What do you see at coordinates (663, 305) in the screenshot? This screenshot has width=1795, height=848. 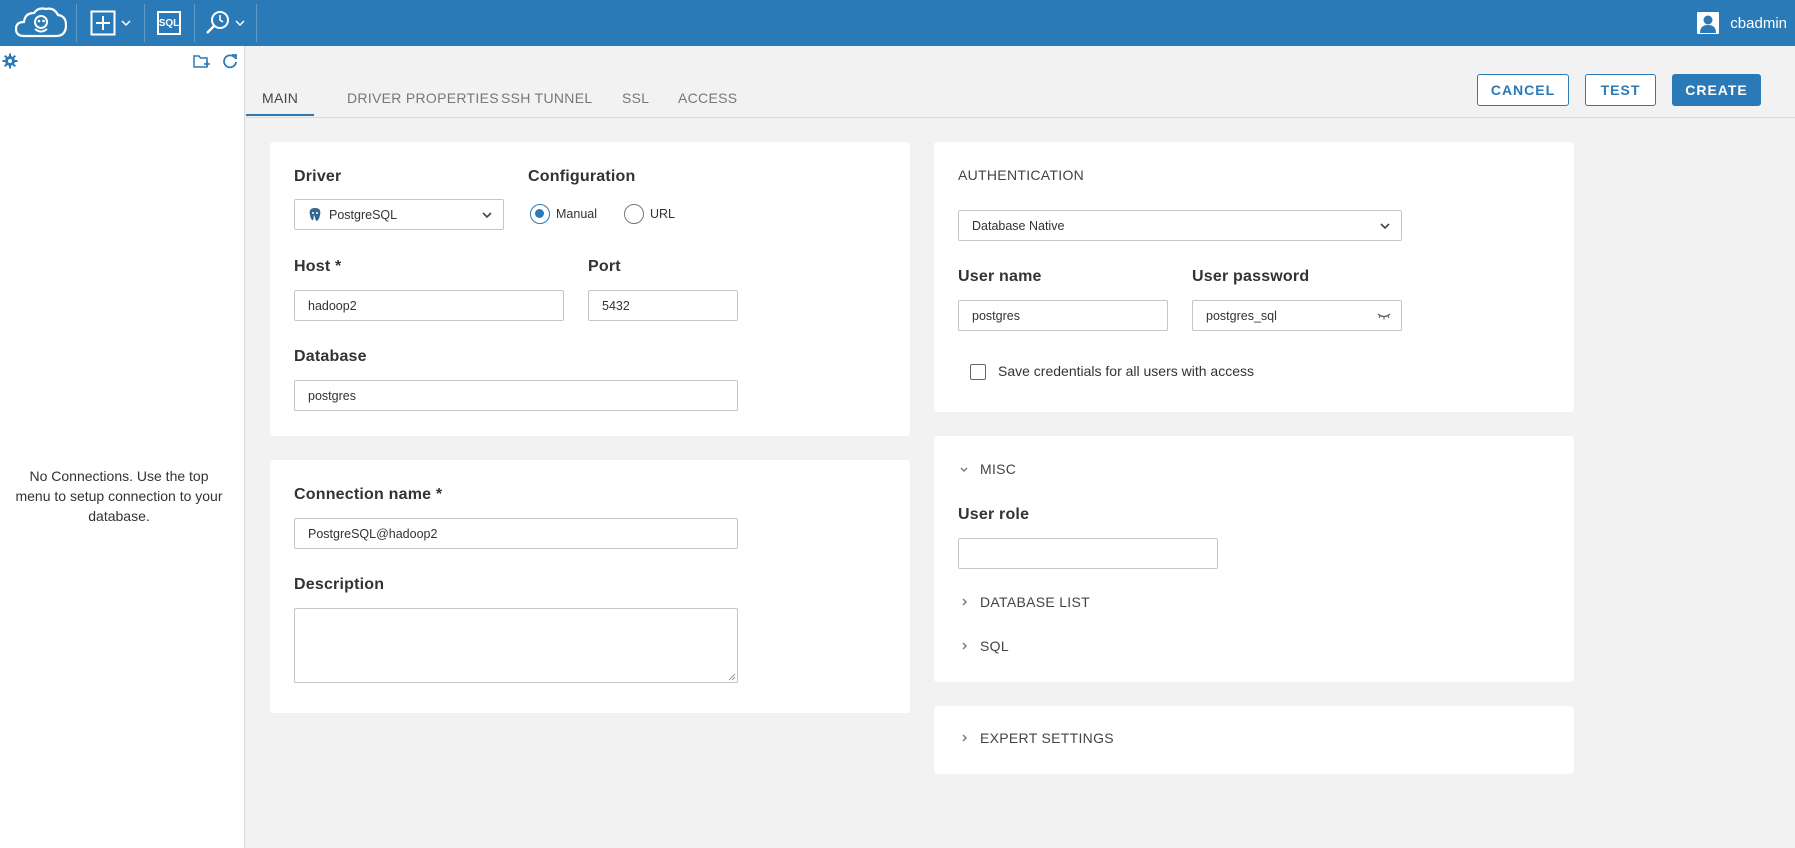 I see `port-input: 5432` at bounding box center [663, 305].